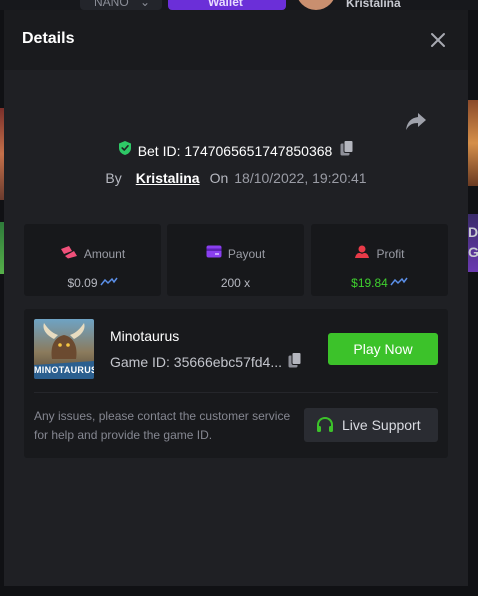  I want to click on share-icon, so click(416, 121).